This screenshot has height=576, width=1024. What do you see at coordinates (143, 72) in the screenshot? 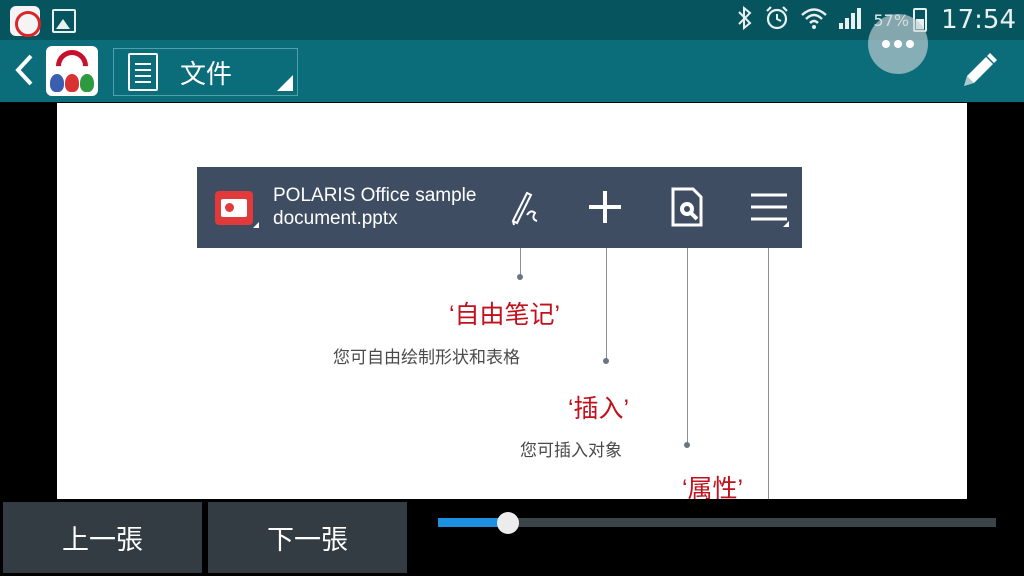
I see `document-icon` at bounding box center [143, 72].